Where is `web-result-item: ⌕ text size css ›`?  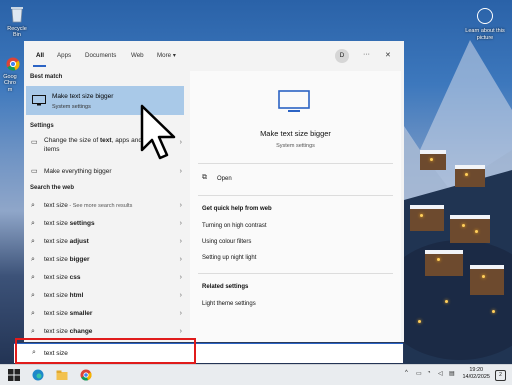 web-result-item: ⌕ text size css › is located at coordinates (105, 278).